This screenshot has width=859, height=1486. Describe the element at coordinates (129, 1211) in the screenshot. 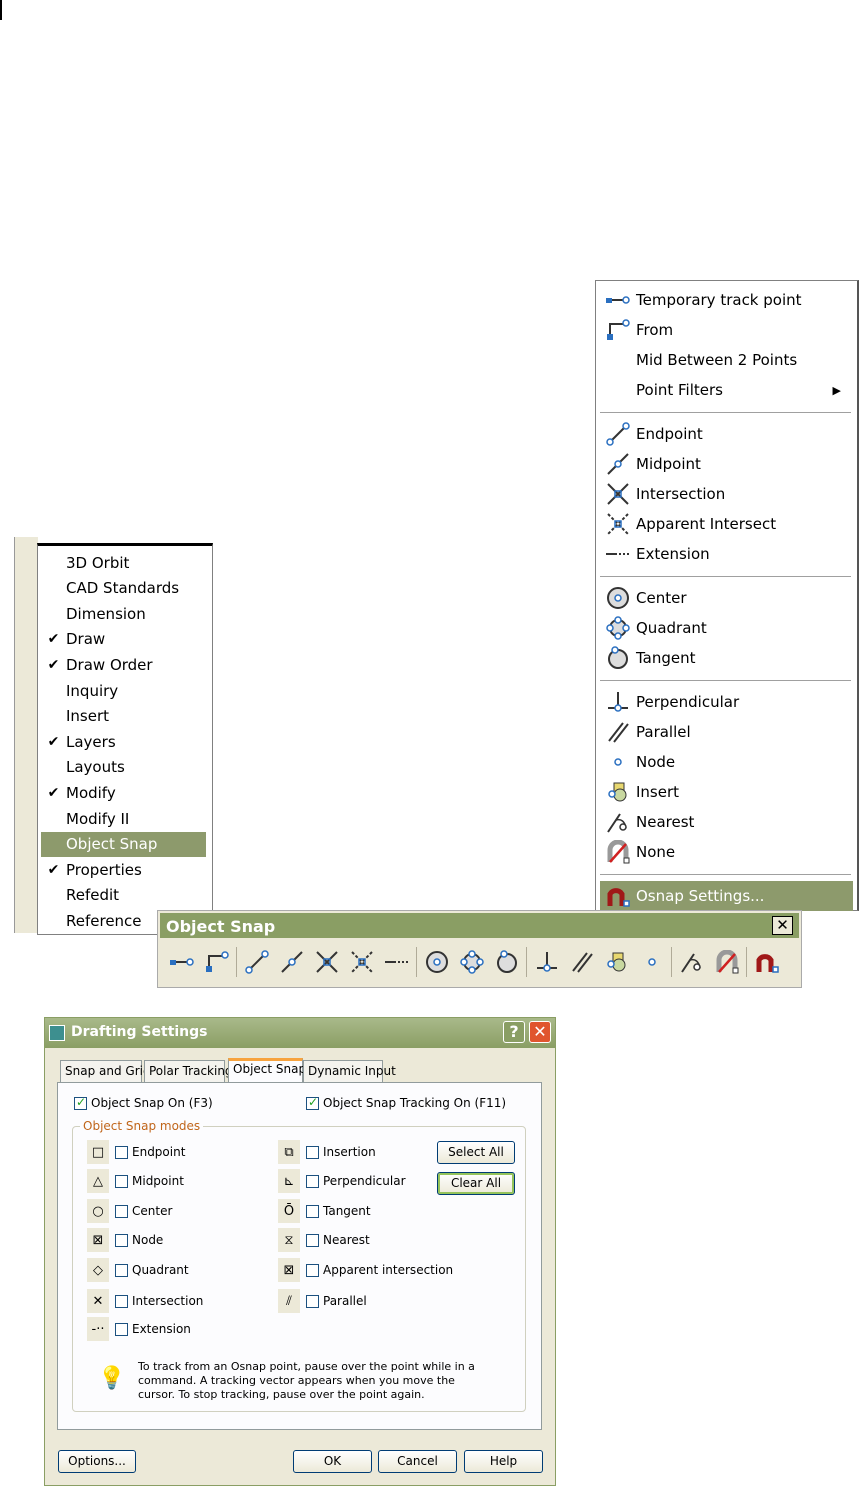

I see `mode-center: ○ Center` at that location.